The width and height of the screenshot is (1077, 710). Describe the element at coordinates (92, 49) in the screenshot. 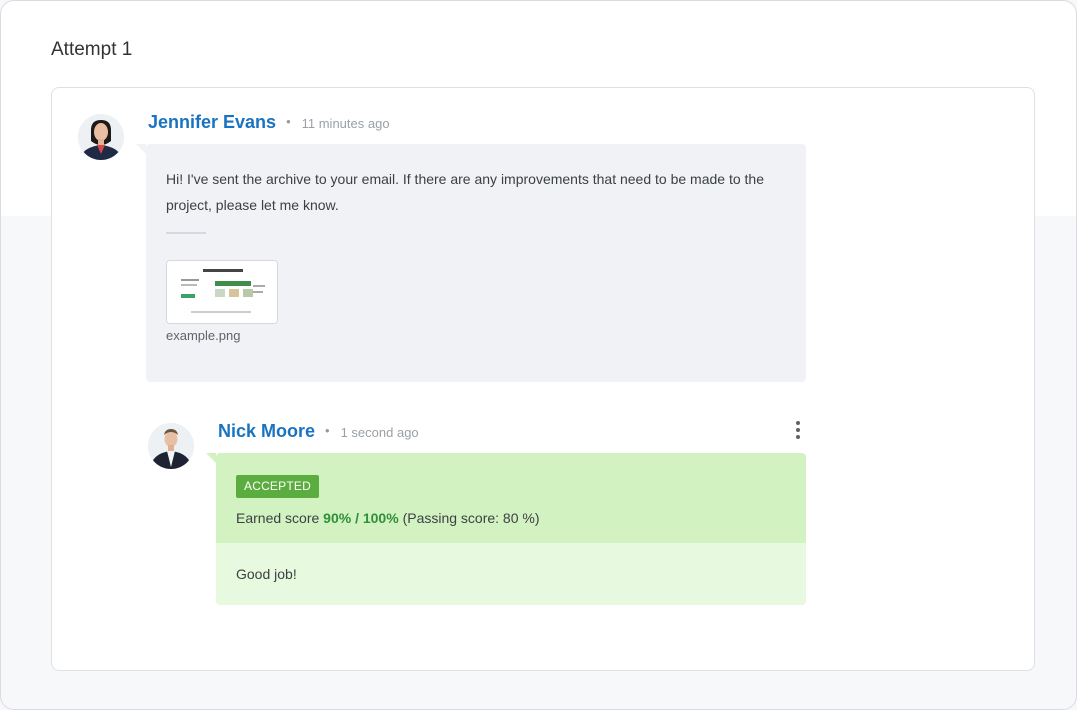

I see `attempt-title: Attempt 1` at that location.